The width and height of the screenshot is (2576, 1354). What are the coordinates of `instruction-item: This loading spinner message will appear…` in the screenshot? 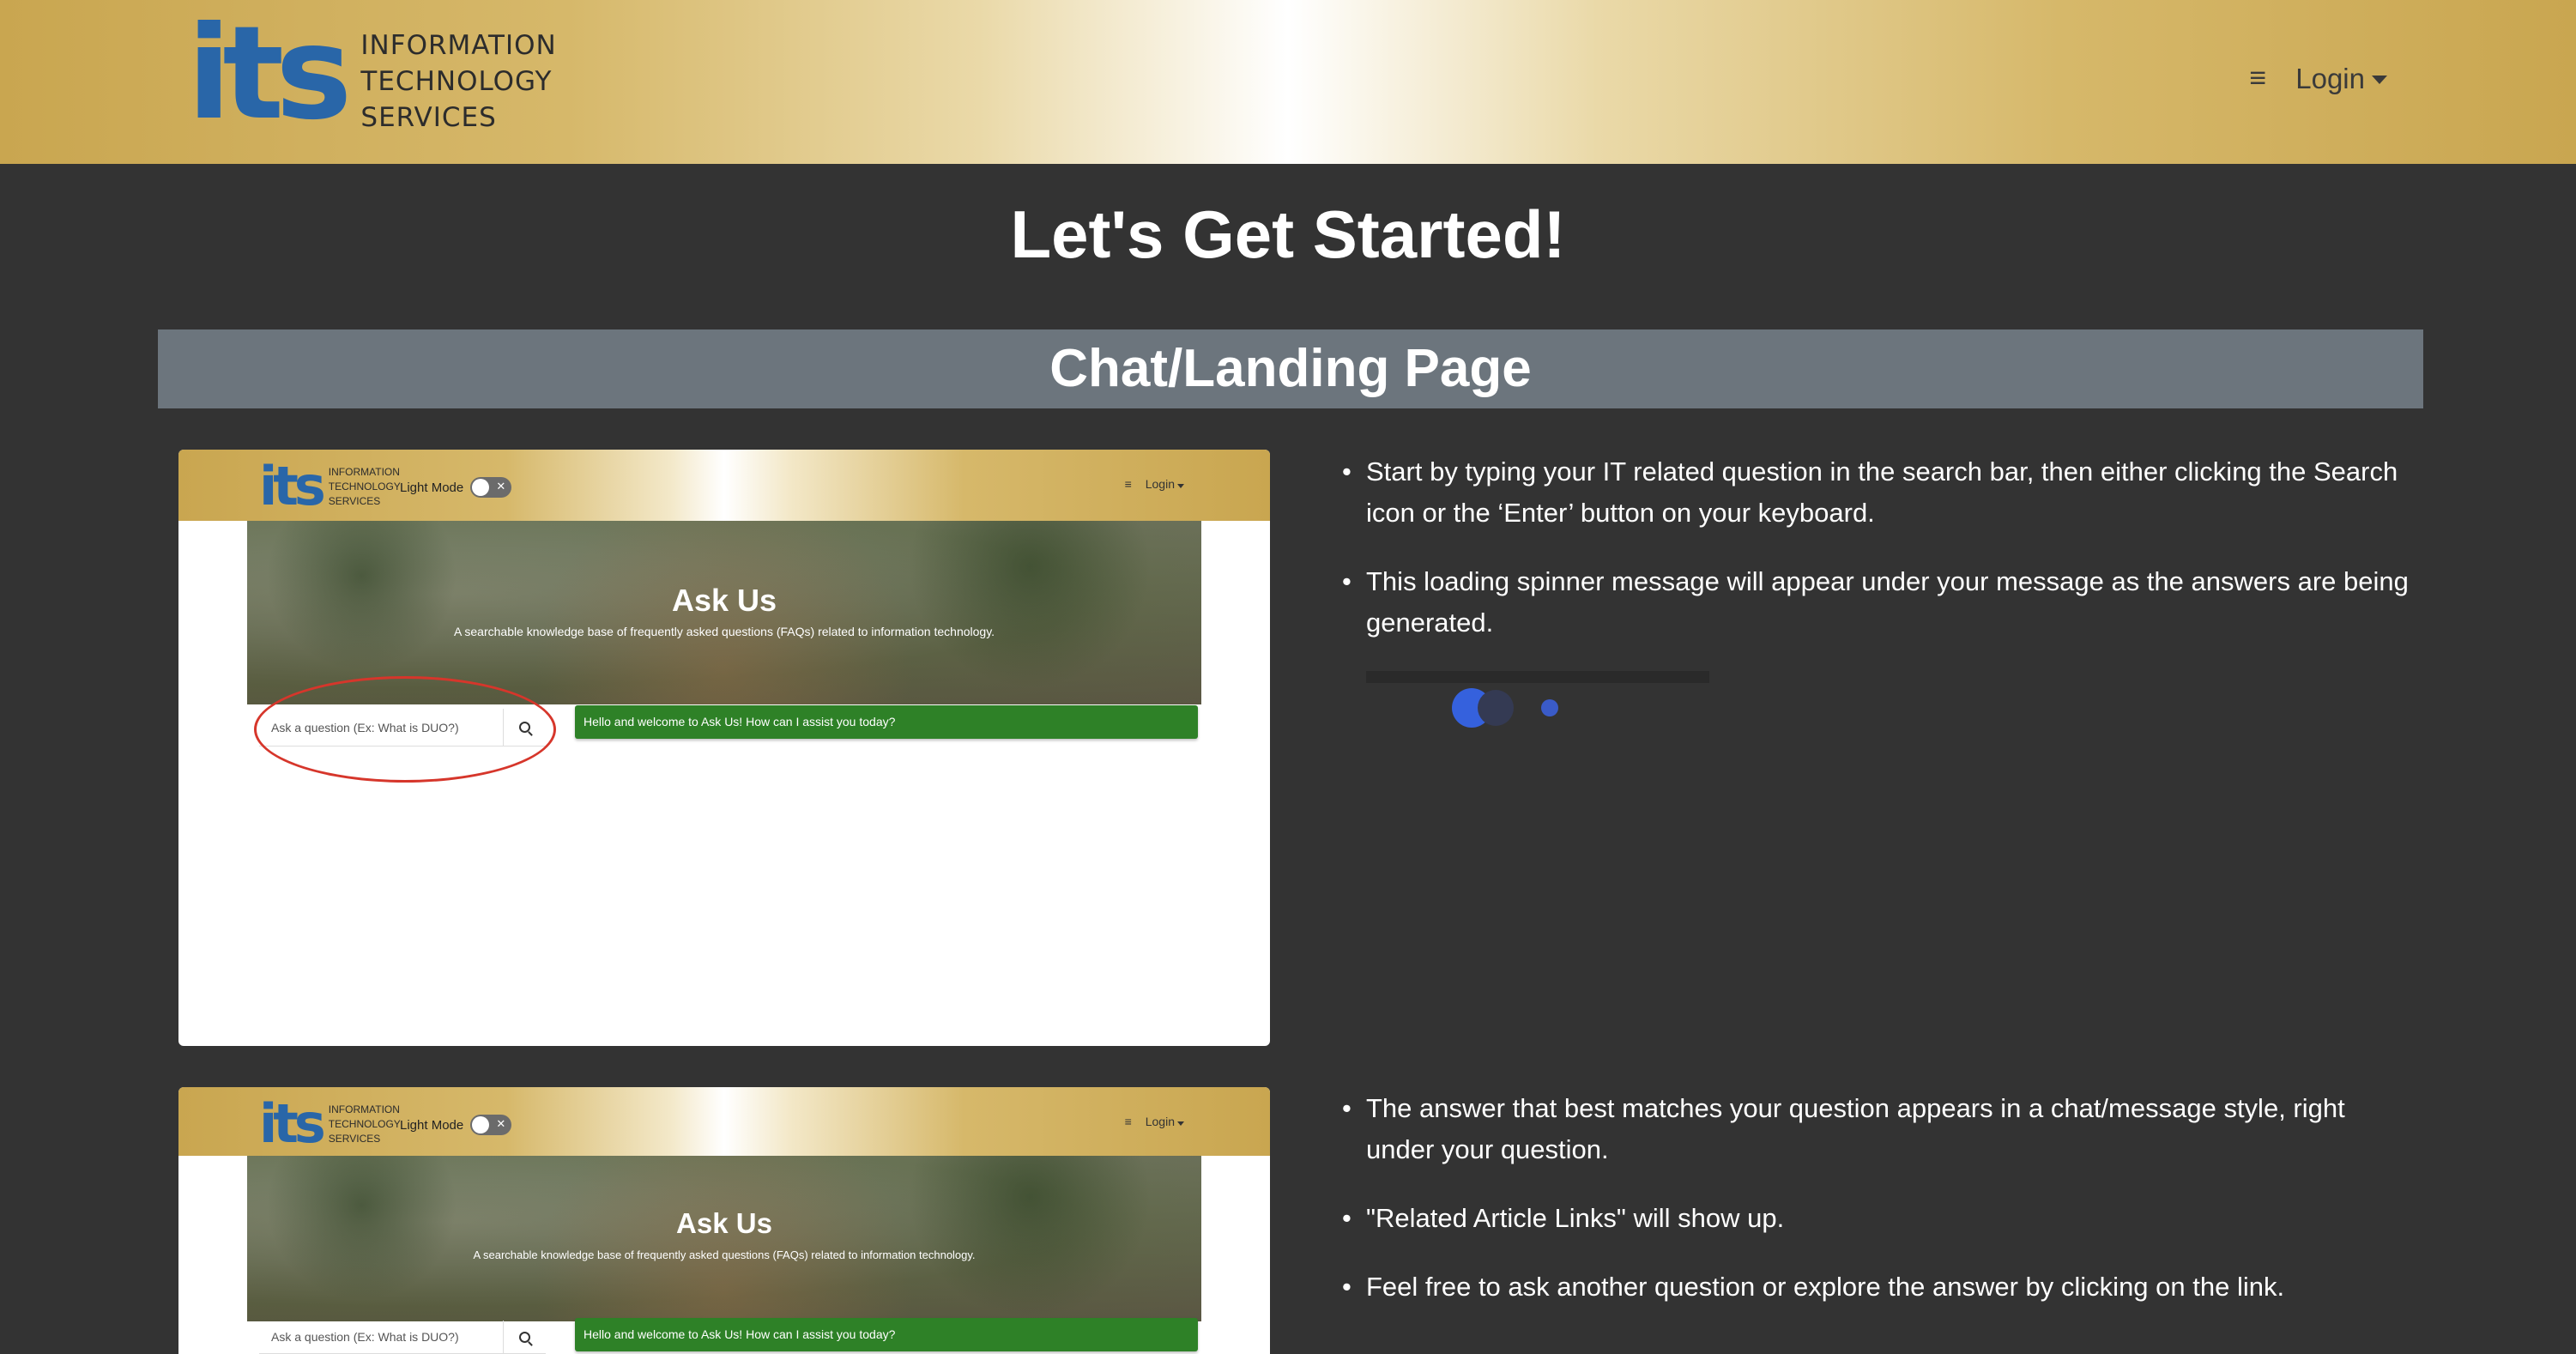 It's located at (1879, 602).